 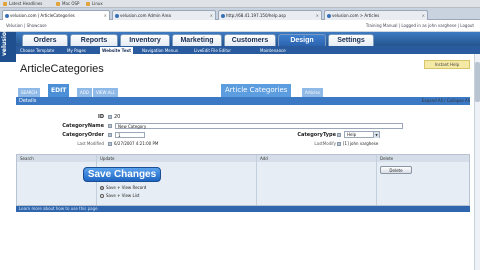 I want to click on mode-tab-view-all: VIEW ALL, so click(x=105, y=92).